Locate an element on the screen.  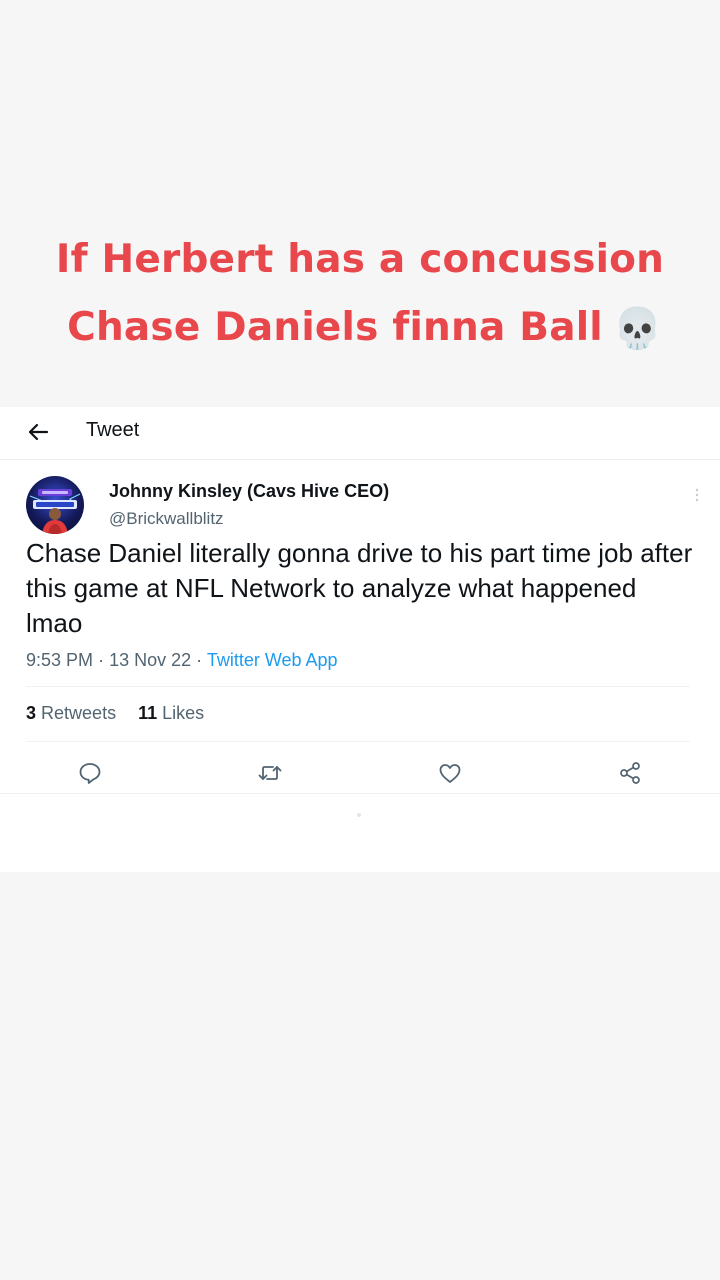
retweets-label: Retweets is located at coordinates (79, 713).